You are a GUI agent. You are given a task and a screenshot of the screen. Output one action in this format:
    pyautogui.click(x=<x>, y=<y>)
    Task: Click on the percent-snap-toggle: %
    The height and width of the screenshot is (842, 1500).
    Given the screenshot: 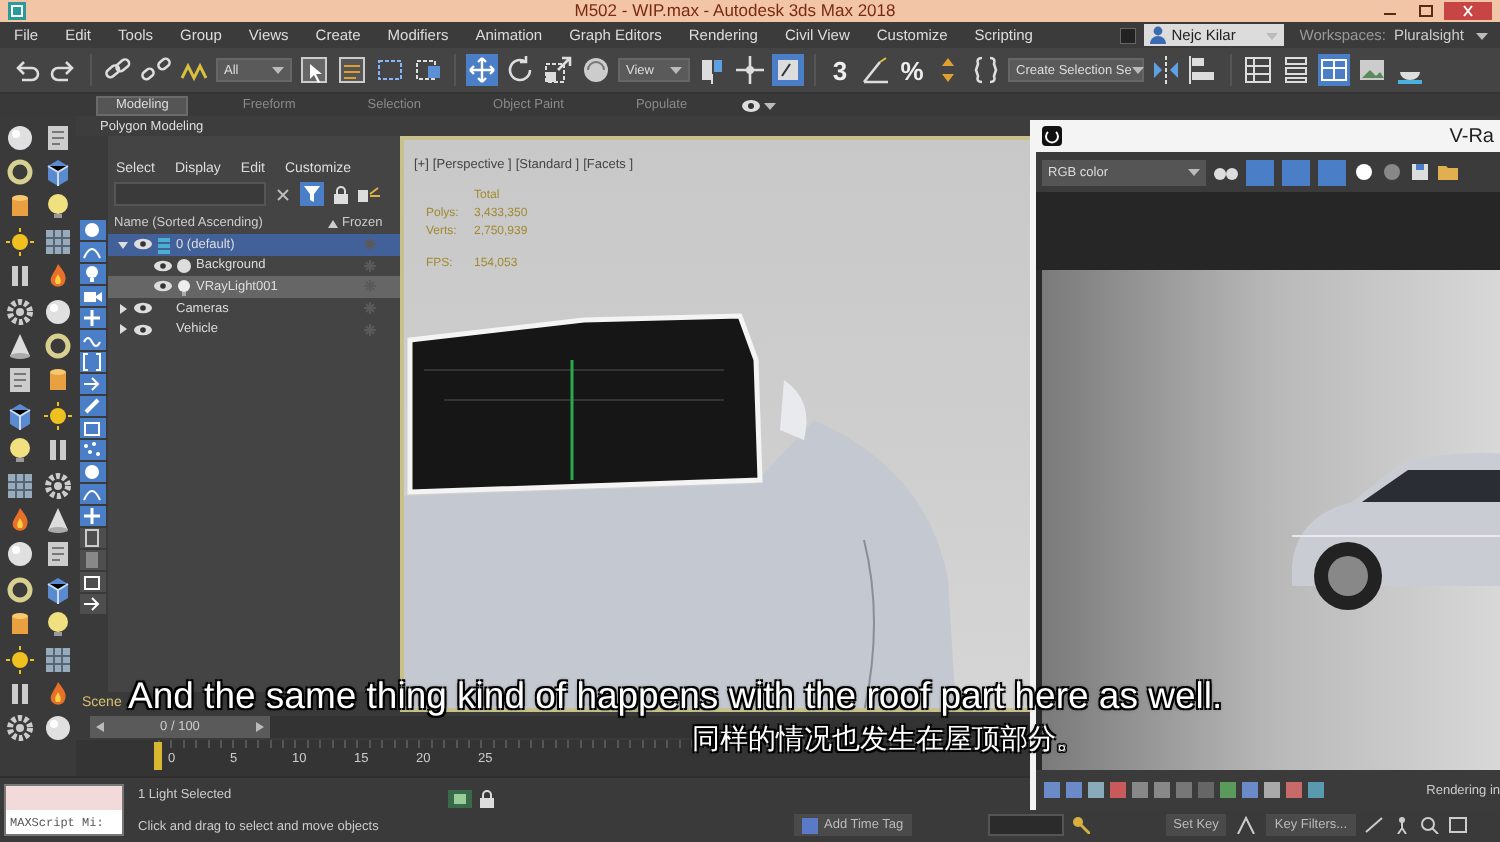 What is the action you would take?
    pyautogui.click(x=912, y=70)
    